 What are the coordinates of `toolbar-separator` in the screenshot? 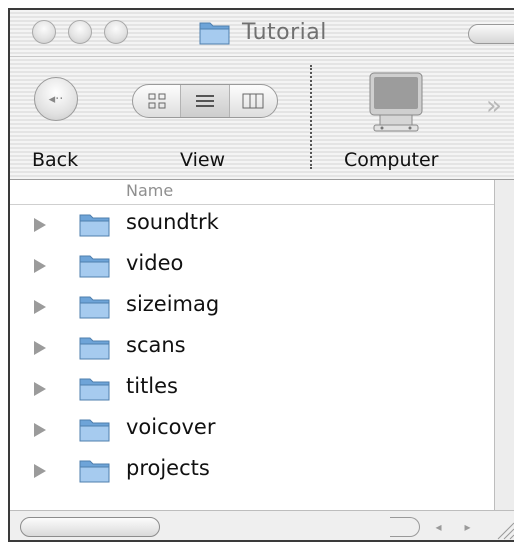 It's located at (311, 117).